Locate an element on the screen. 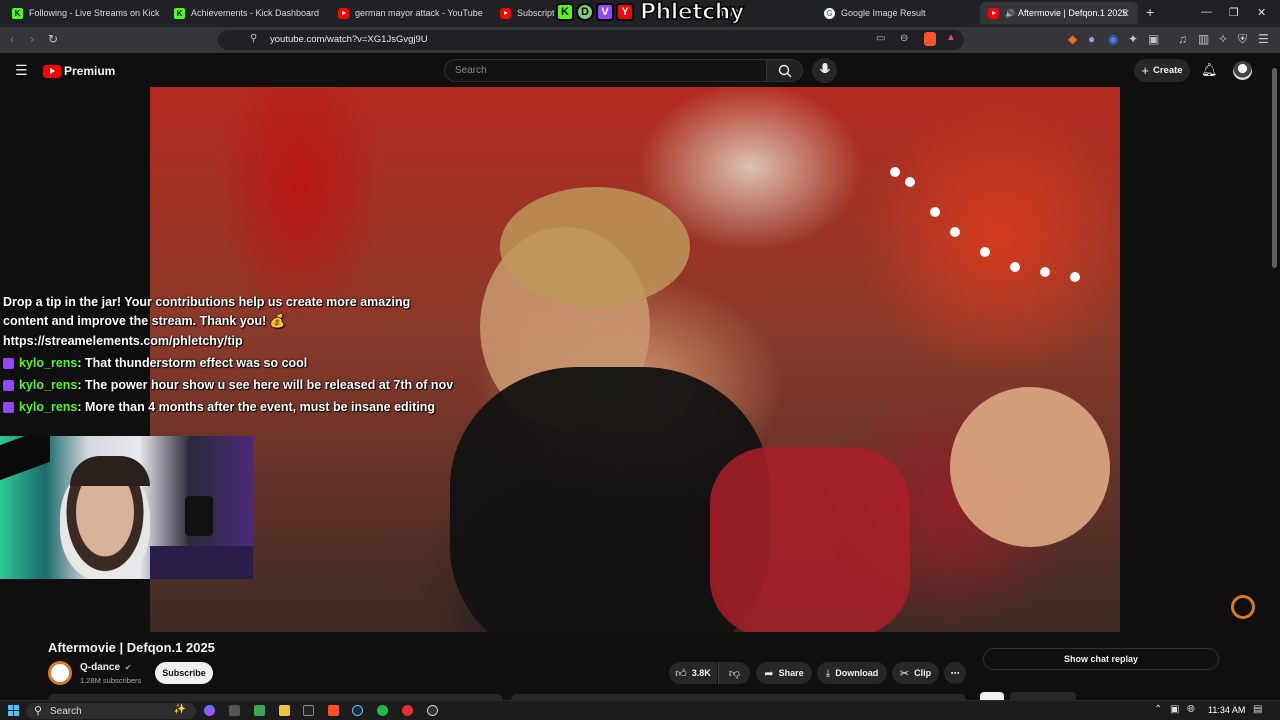 This screenshot has width=1280, height=720. tab-kick-following: K Following - Live Streams on Kick is located at coordinates (84, 13).